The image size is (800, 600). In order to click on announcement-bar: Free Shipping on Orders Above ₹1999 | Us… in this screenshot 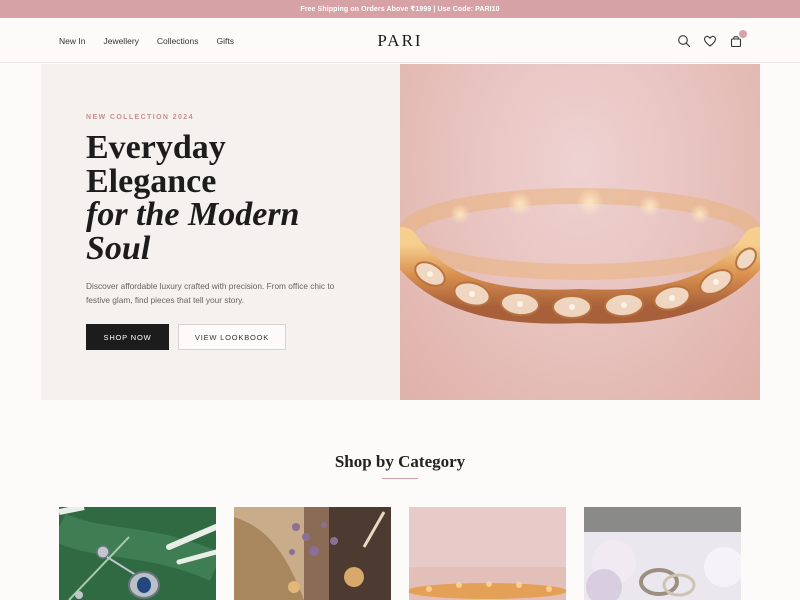, I will do `click(400, 9)`.